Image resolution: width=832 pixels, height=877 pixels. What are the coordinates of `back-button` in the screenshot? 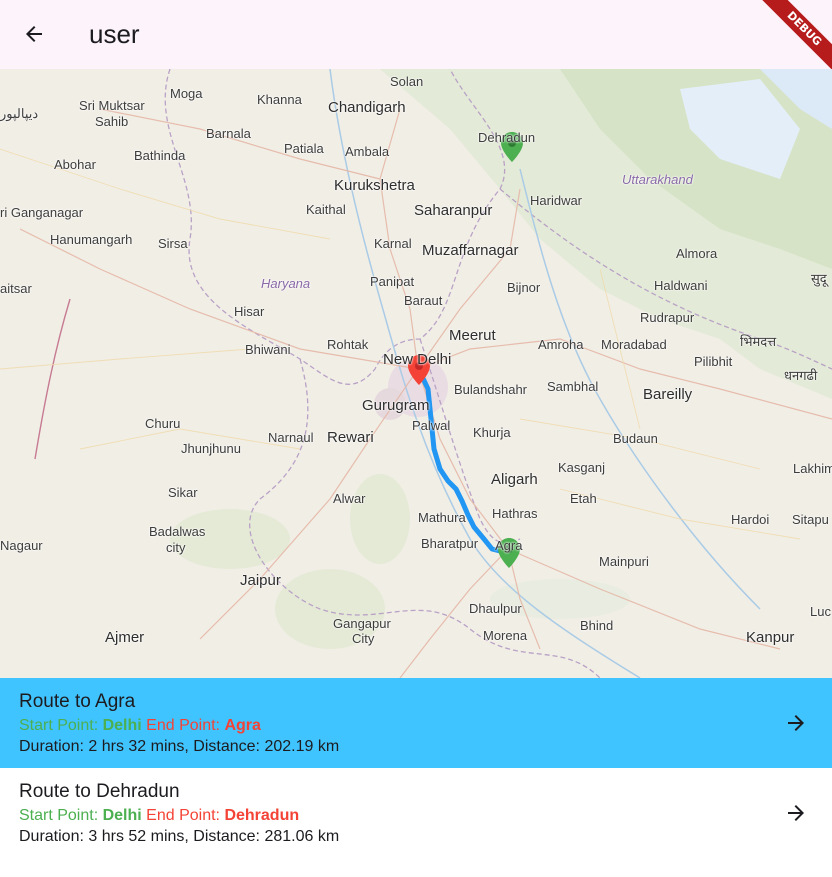 It's located at (34, 34).